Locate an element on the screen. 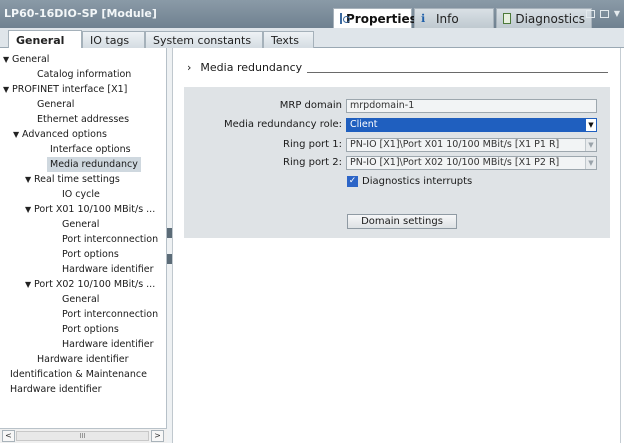  tab-diagnostics: Diagnostics is located at coordinates (544, 18).